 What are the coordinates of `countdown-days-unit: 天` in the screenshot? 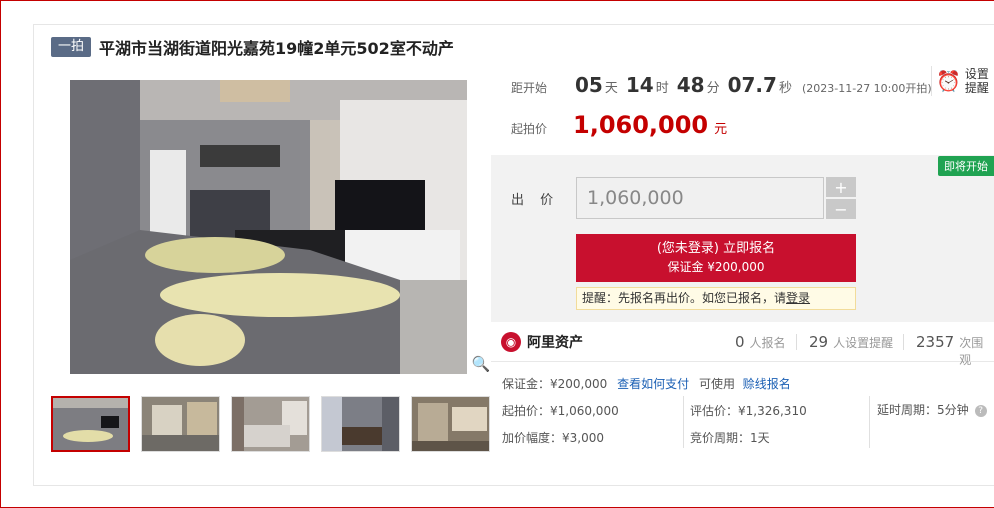 It's located at (611, 88).